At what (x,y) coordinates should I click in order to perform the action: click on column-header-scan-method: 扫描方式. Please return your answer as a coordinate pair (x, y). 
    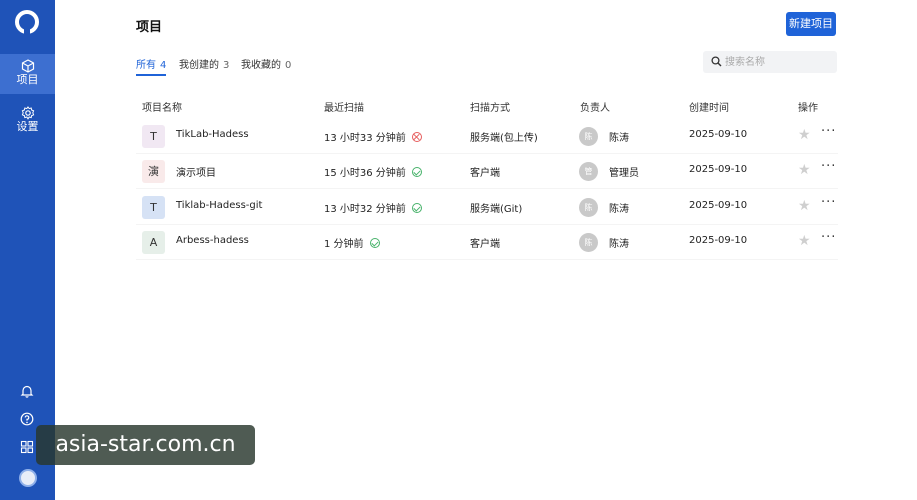
    Looking at the image, I should click on (490, 108).